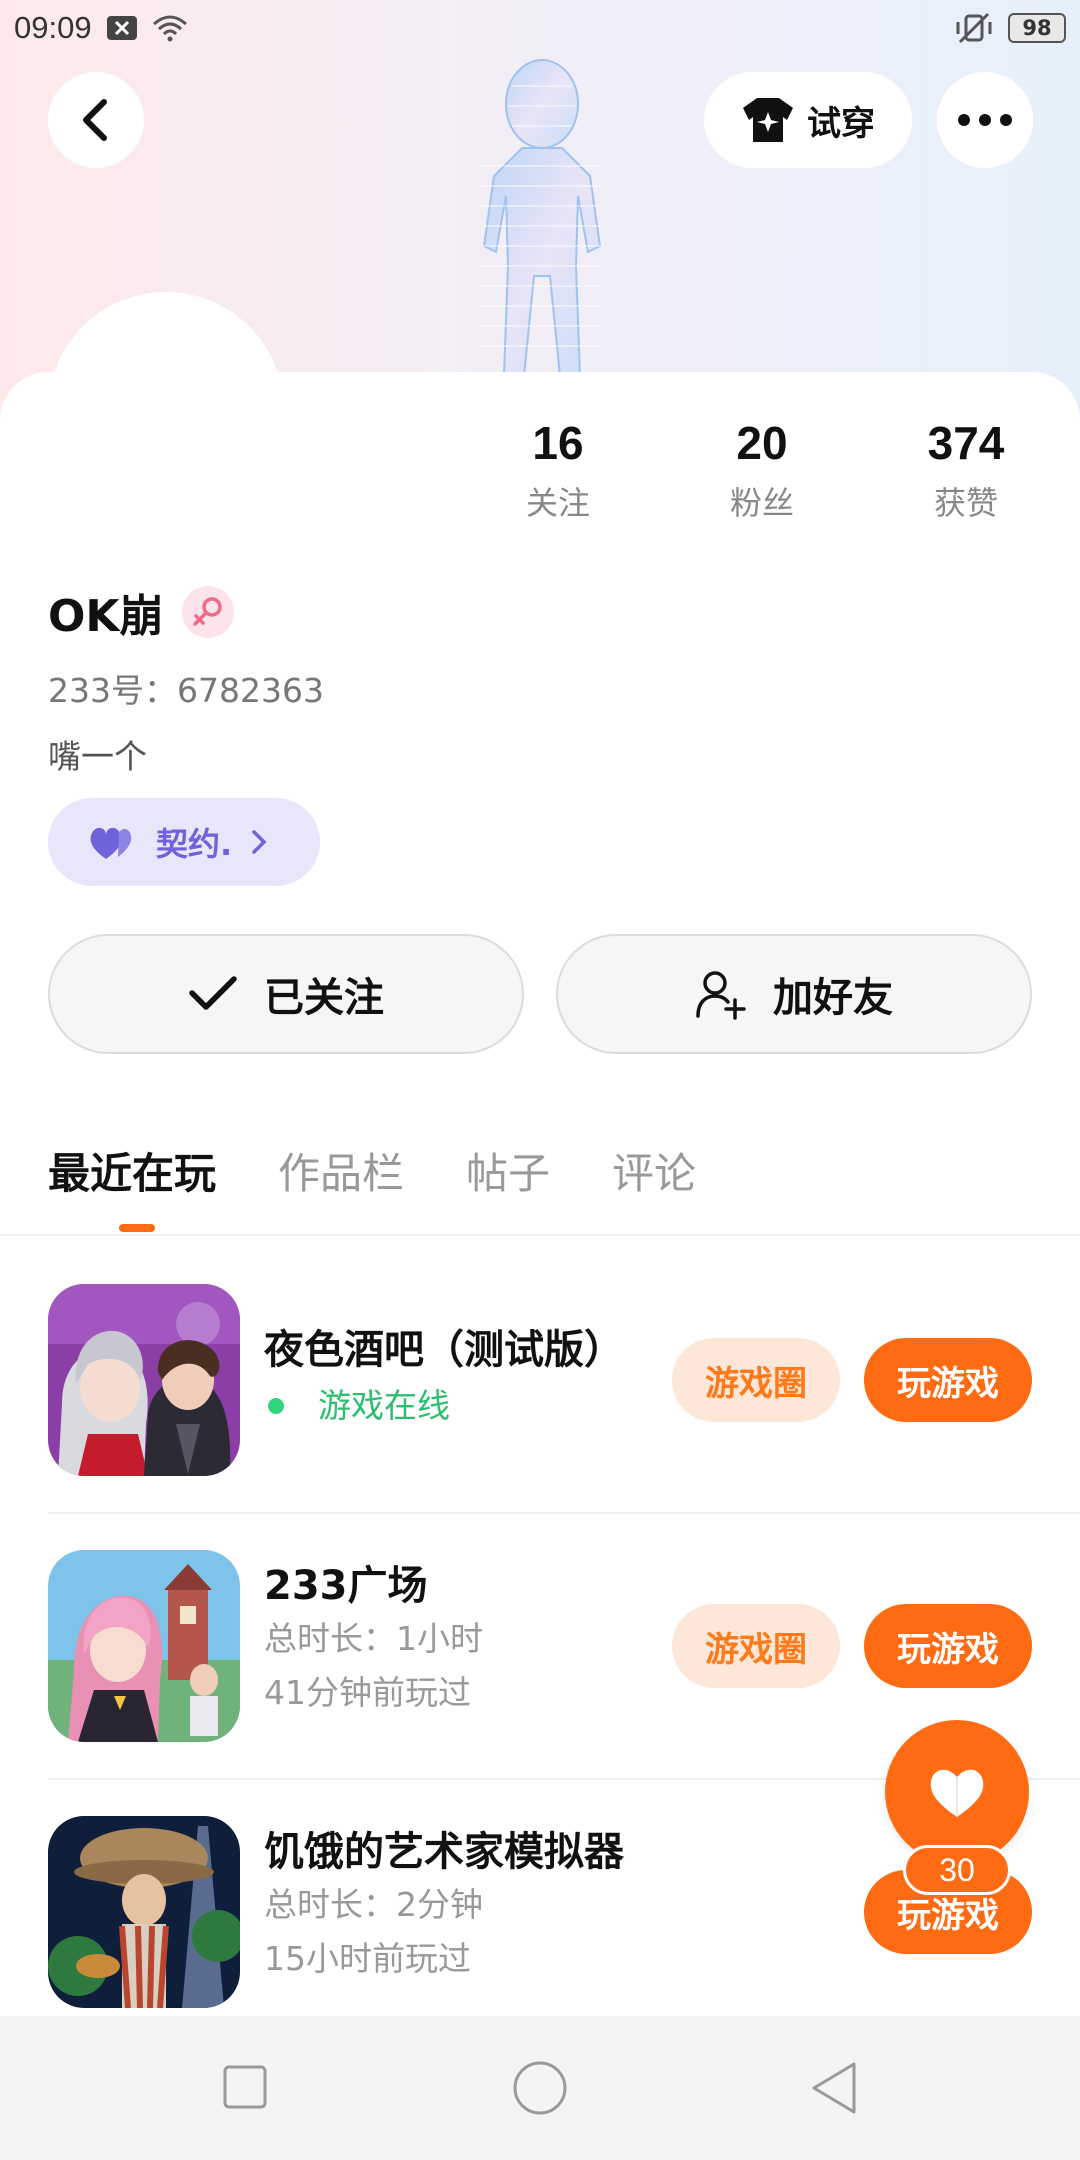 The image size is (1080, 2160). Describe the element at coordinates (965, 503) in the screenshot. I see `stat-likes-label: 获赞` at that location.